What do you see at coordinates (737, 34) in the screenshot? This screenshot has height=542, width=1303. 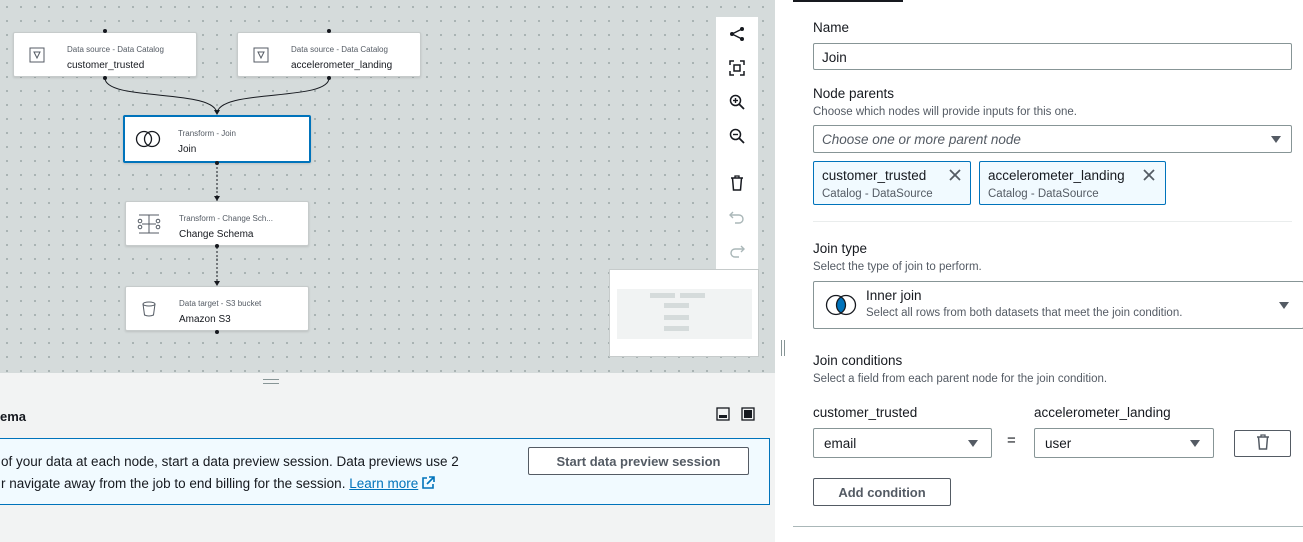 I see `layout-icon` at bounding box center [737, 34].